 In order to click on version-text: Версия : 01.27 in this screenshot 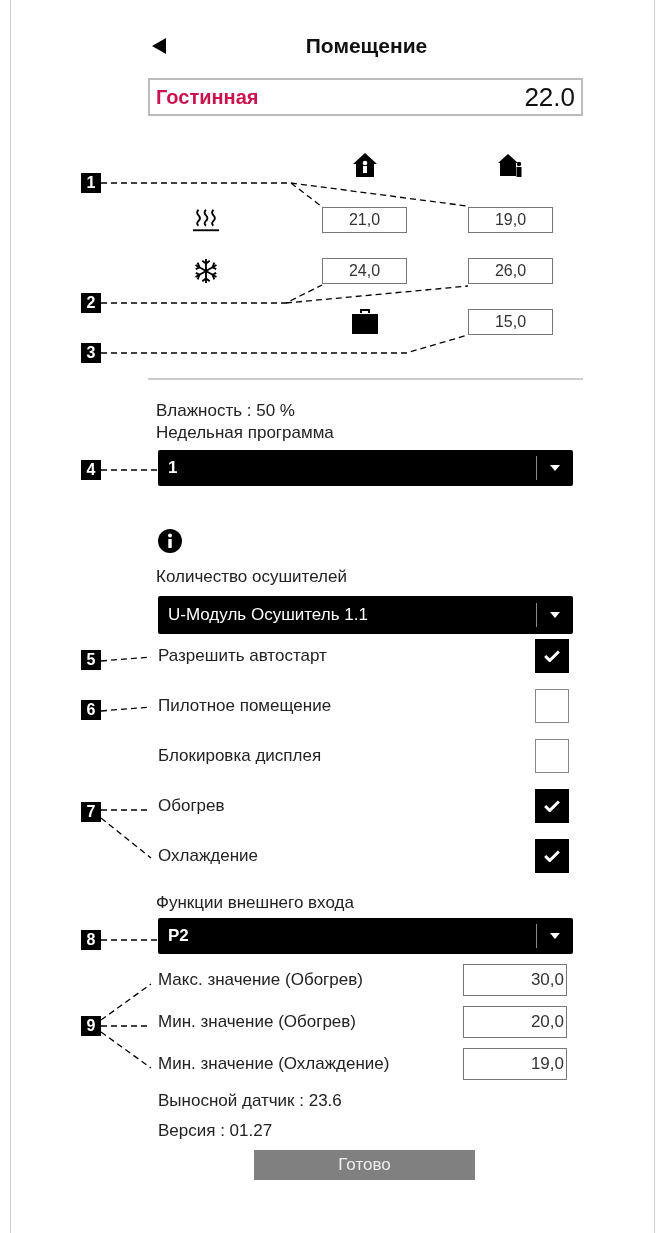, I will do `click(216, 1131)`.